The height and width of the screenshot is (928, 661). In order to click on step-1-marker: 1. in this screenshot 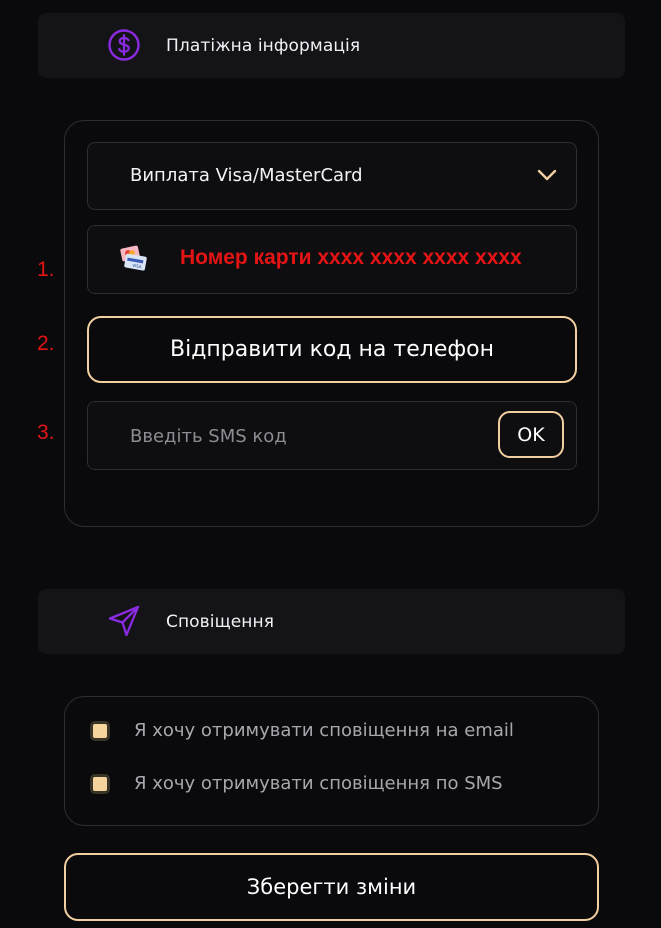, I will do `click(46, 269)`.